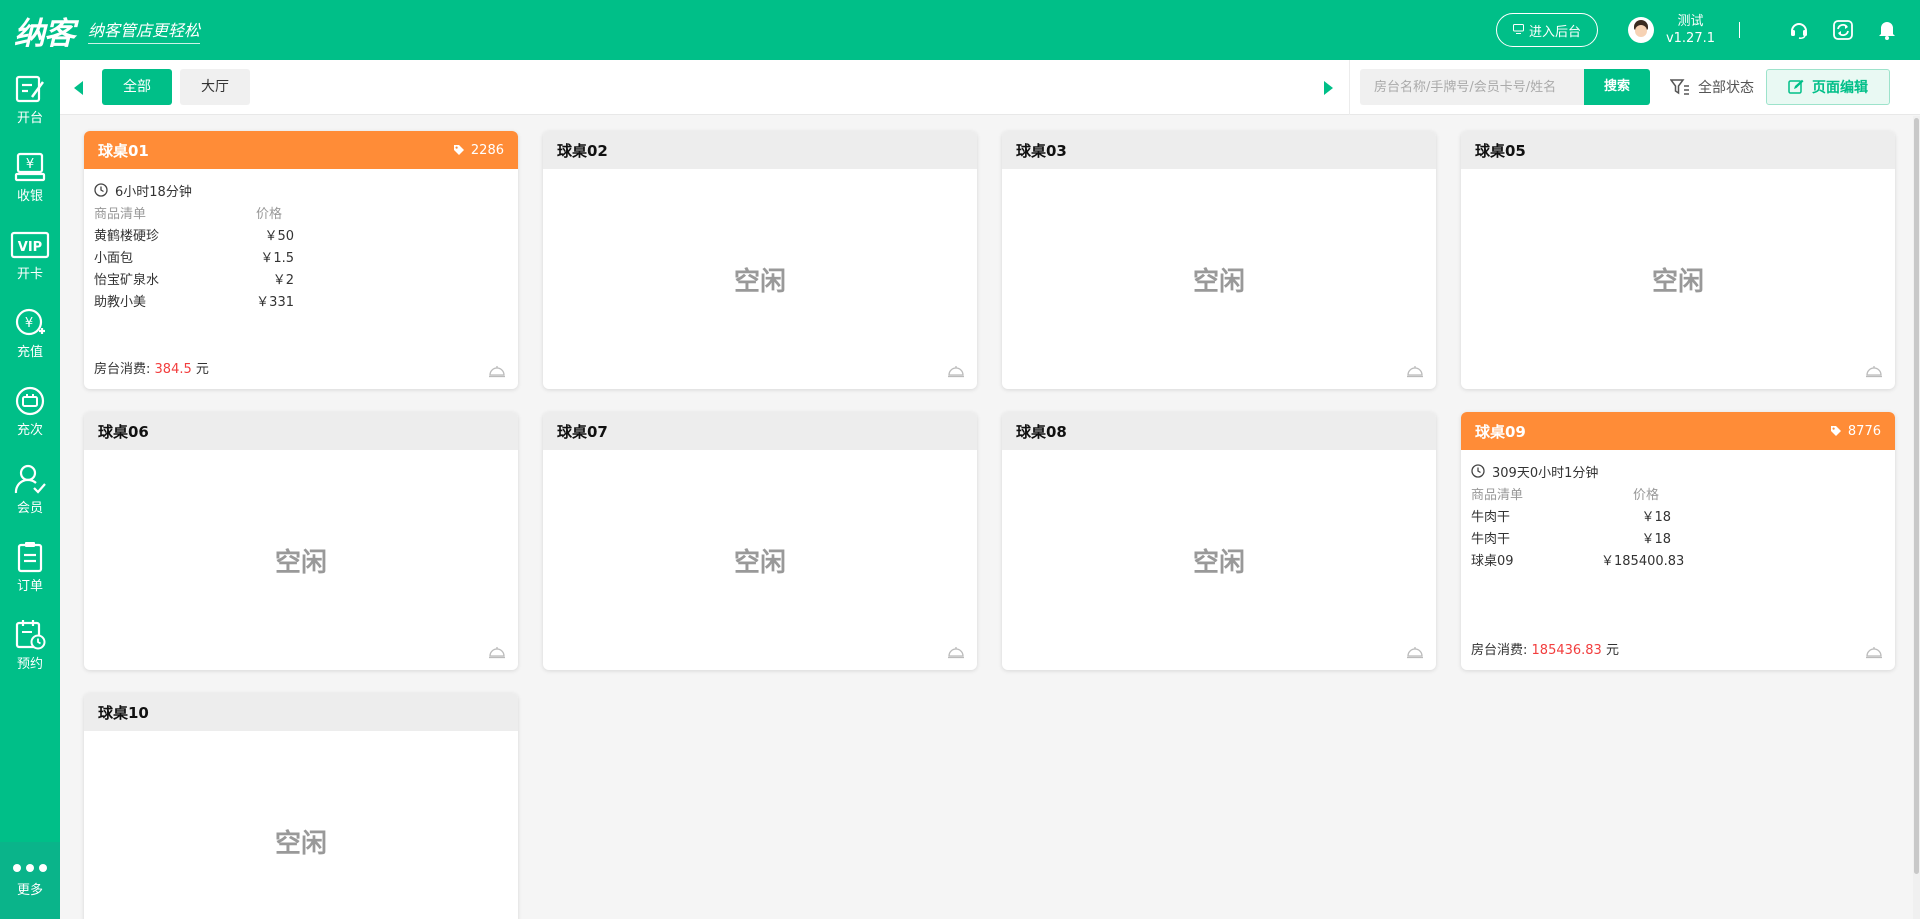 The image size is (1920, 919). I want to click on page-edit-label: 页面编辑, so click(1840, 88).